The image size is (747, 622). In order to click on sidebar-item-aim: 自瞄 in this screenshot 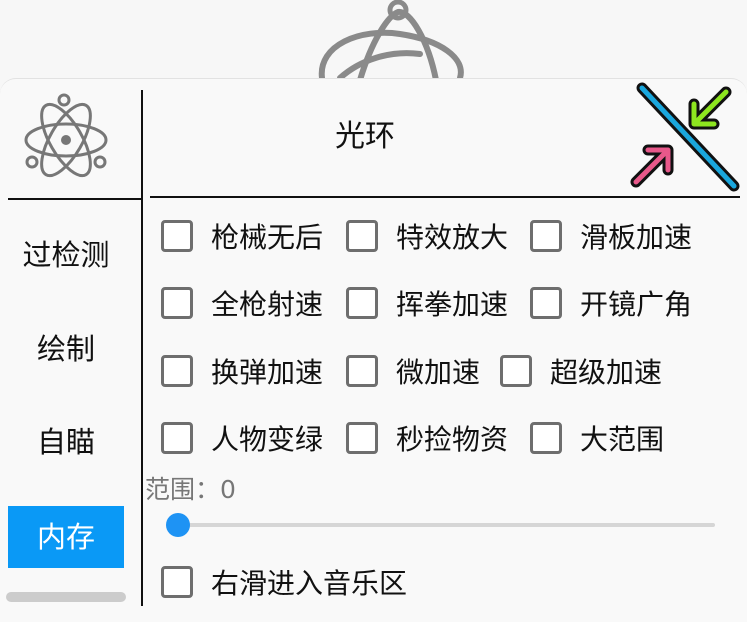, I will do `click(66, 442)`.